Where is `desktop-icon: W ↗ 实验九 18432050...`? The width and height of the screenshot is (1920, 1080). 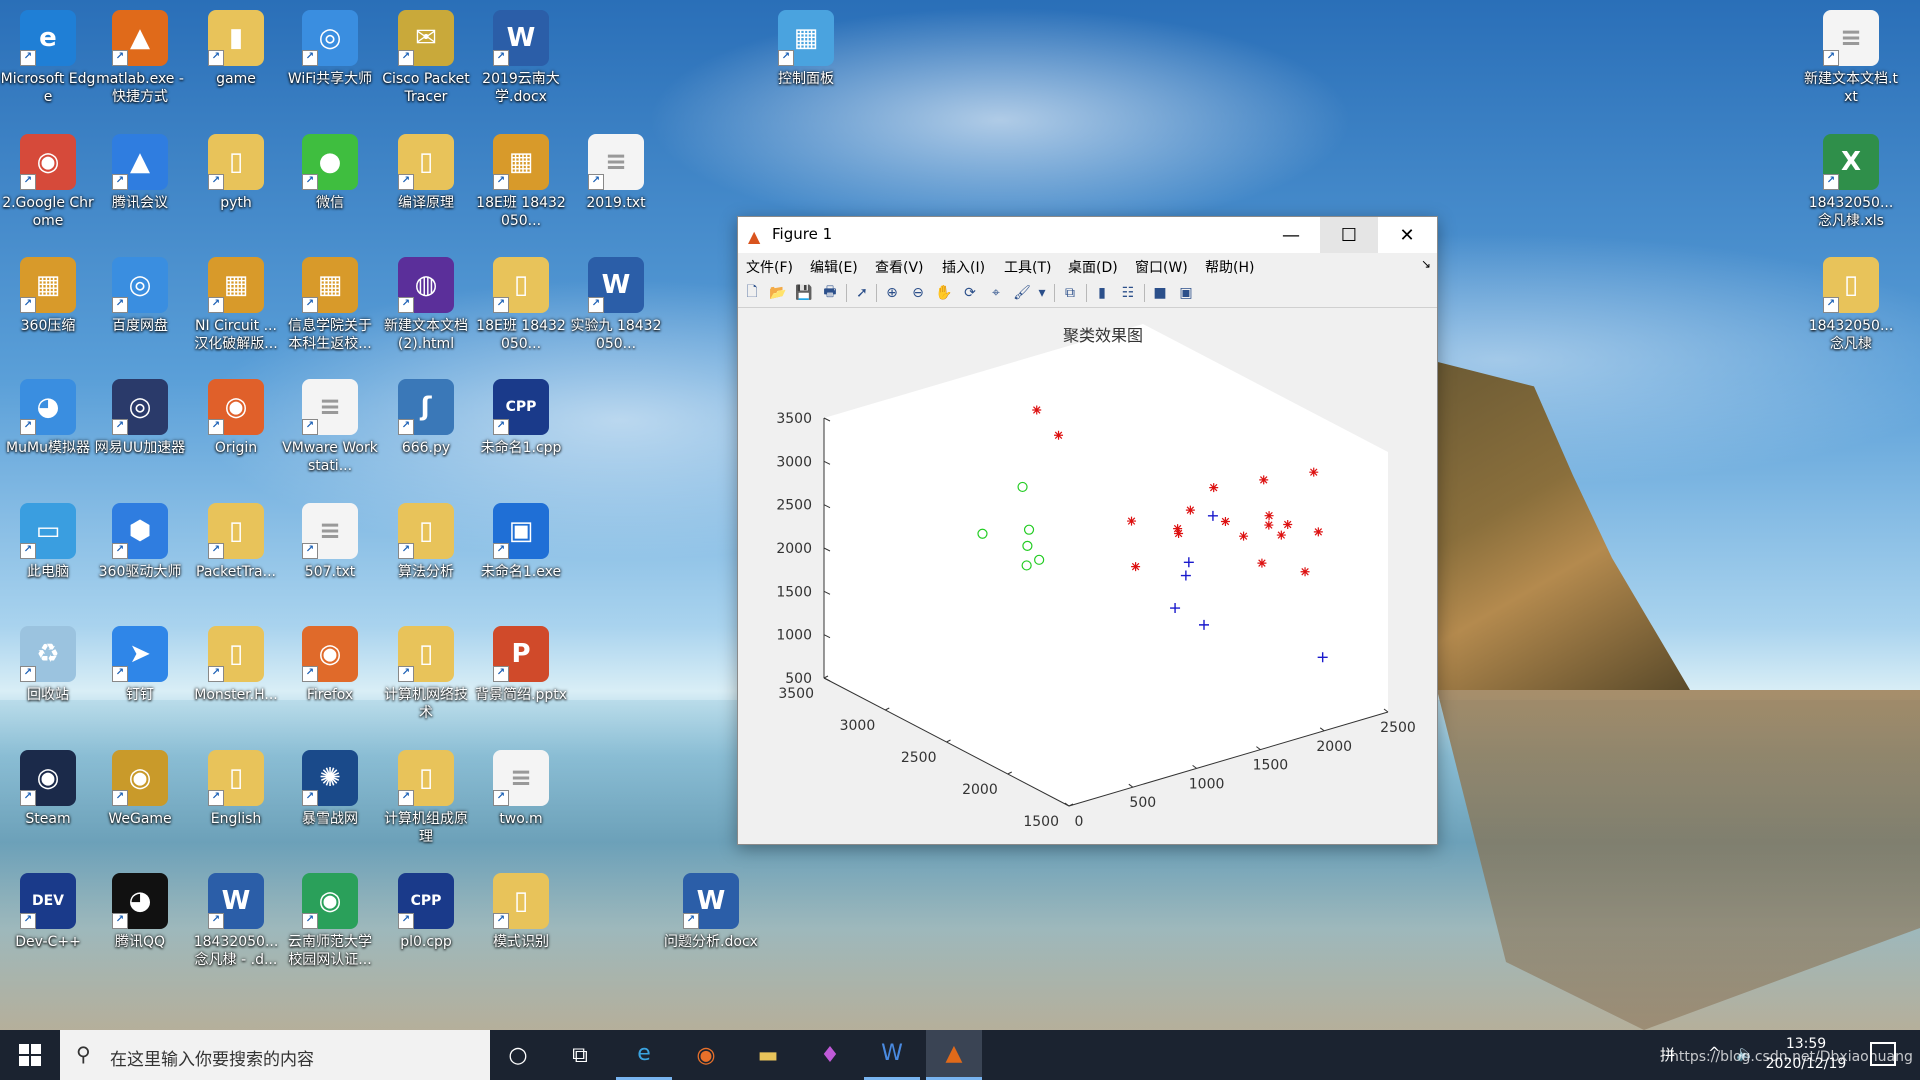
desktop-icon: W ↗ 实验九 18432050... is located at coordinates (616, 310).